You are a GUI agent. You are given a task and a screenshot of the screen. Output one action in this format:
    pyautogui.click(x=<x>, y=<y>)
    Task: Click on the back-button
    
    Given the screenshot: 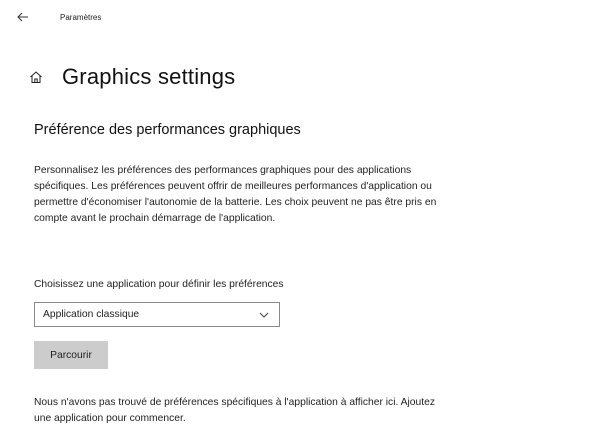 What is the action you would take?
    pyautogui.click(x=23, y=18)
    